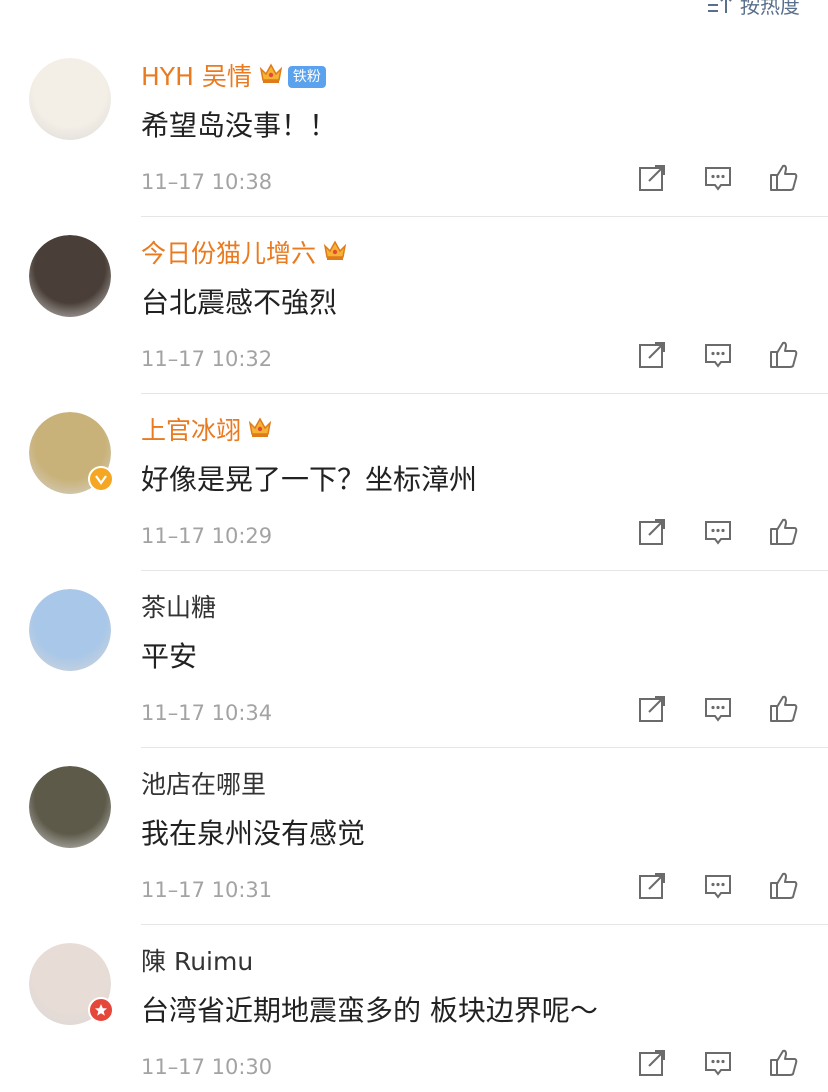 The height and width of the screenshot is (1092, 828). I want to click on username-text: 茶山糖, so click(179, 607).